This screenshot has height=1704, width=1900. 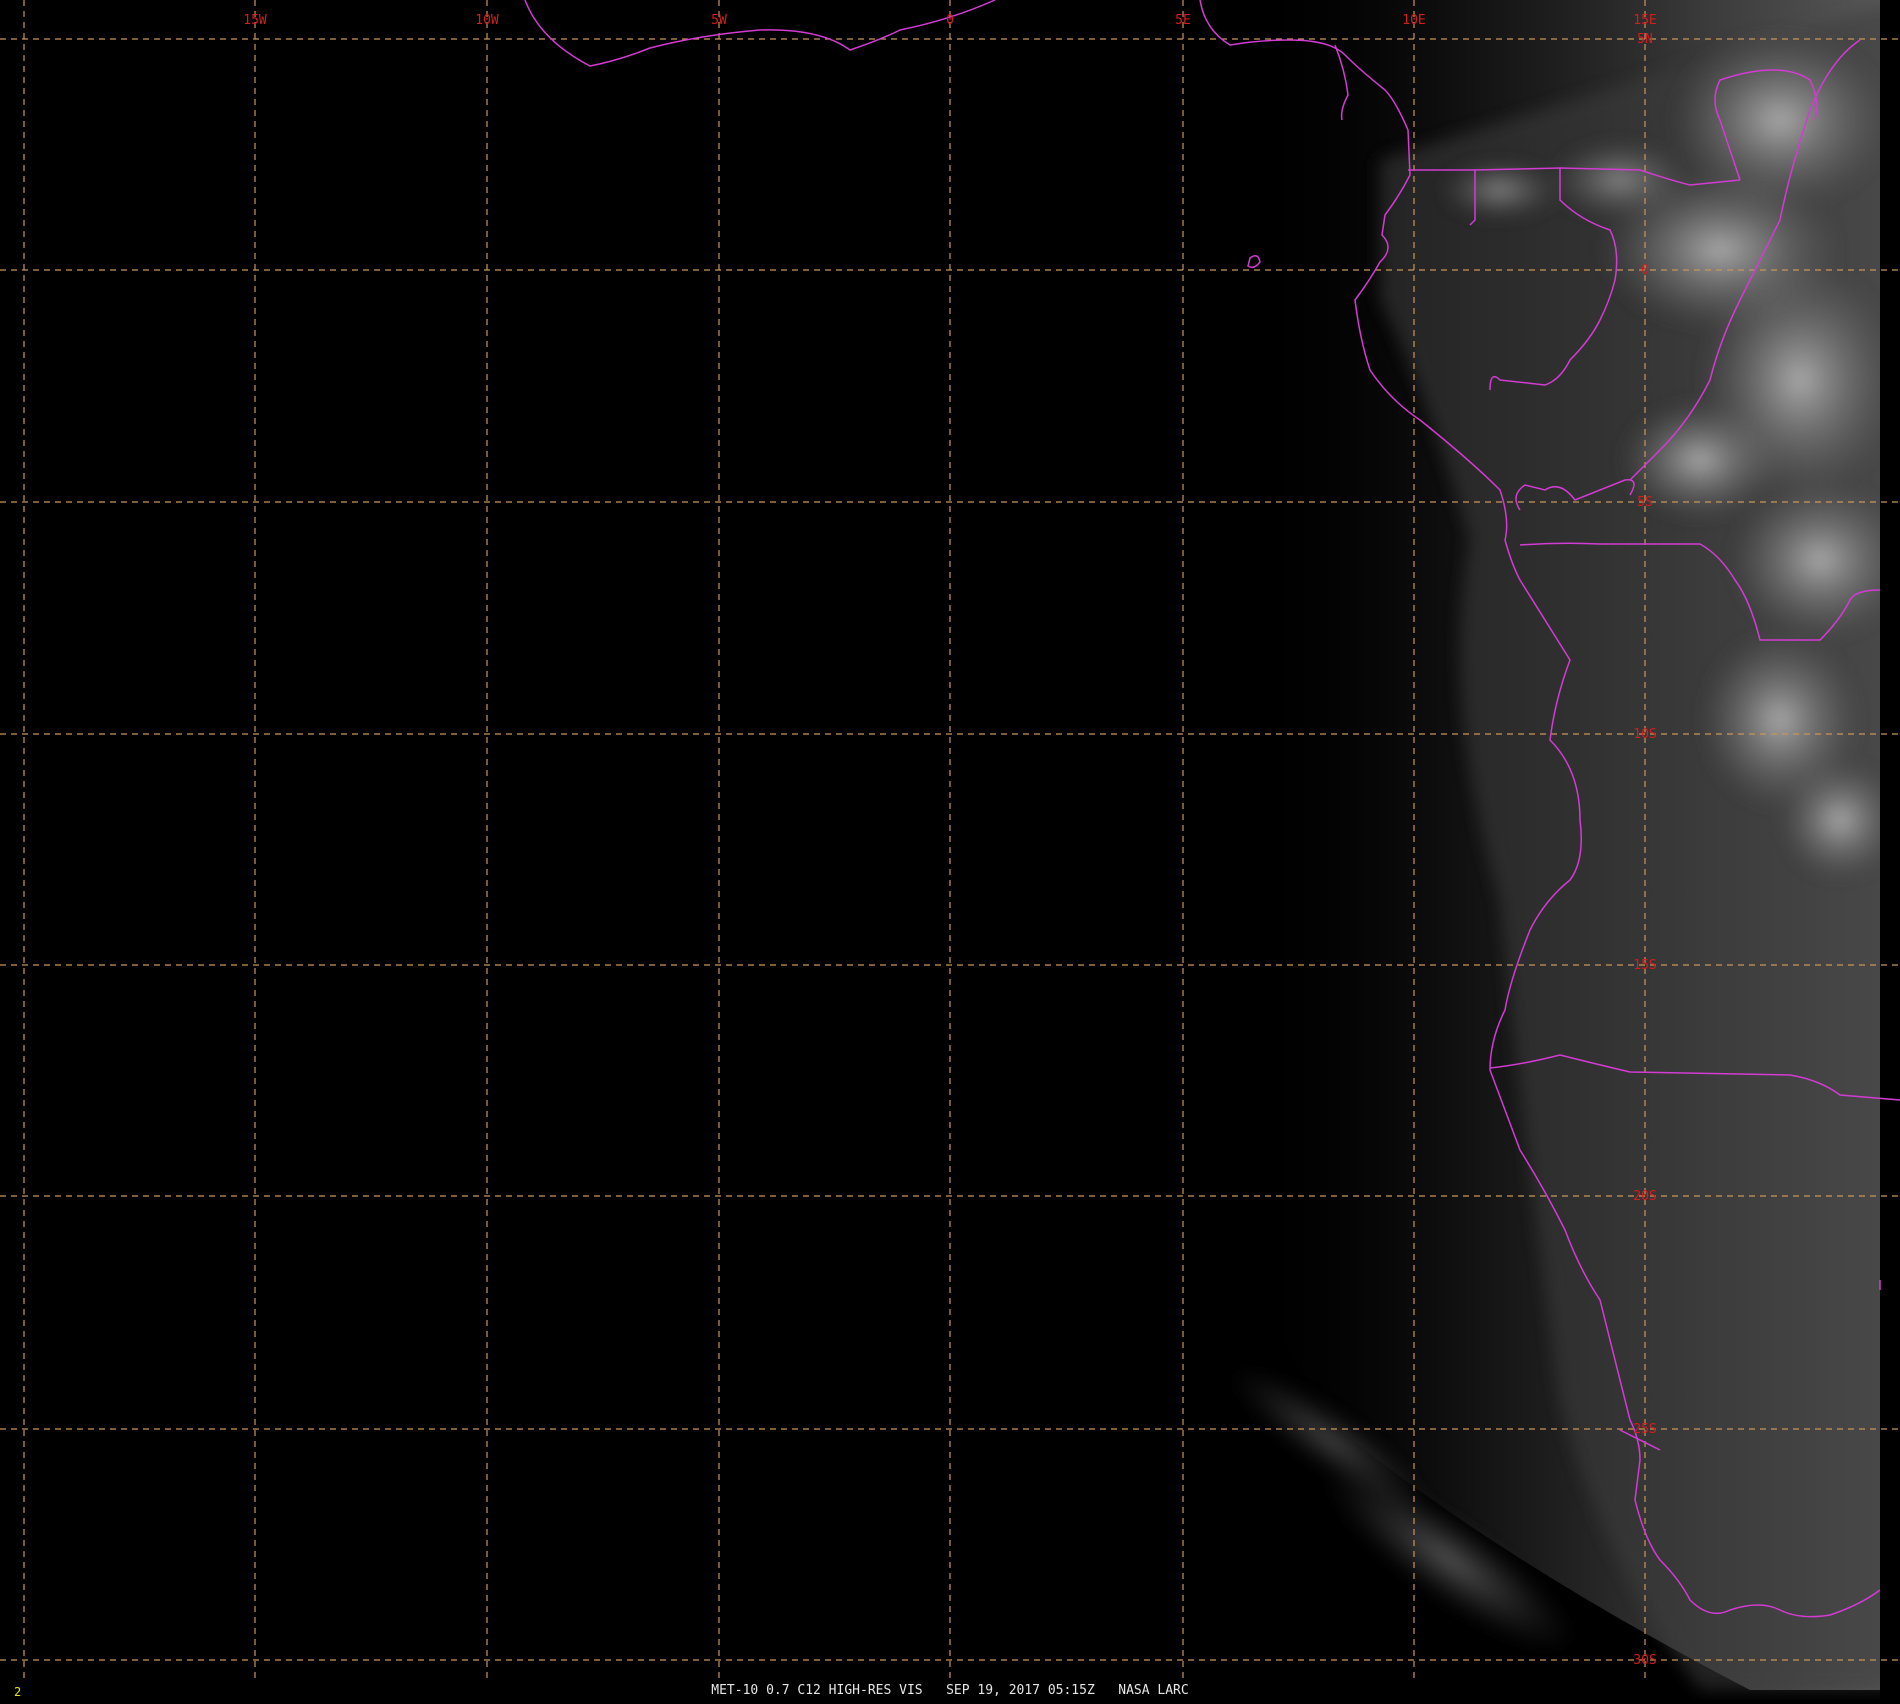 What do you see at coordinates (1644, 1196) in the screenshot?
I see `latitude-label: 20S` at bounding box center [1644, 1196].